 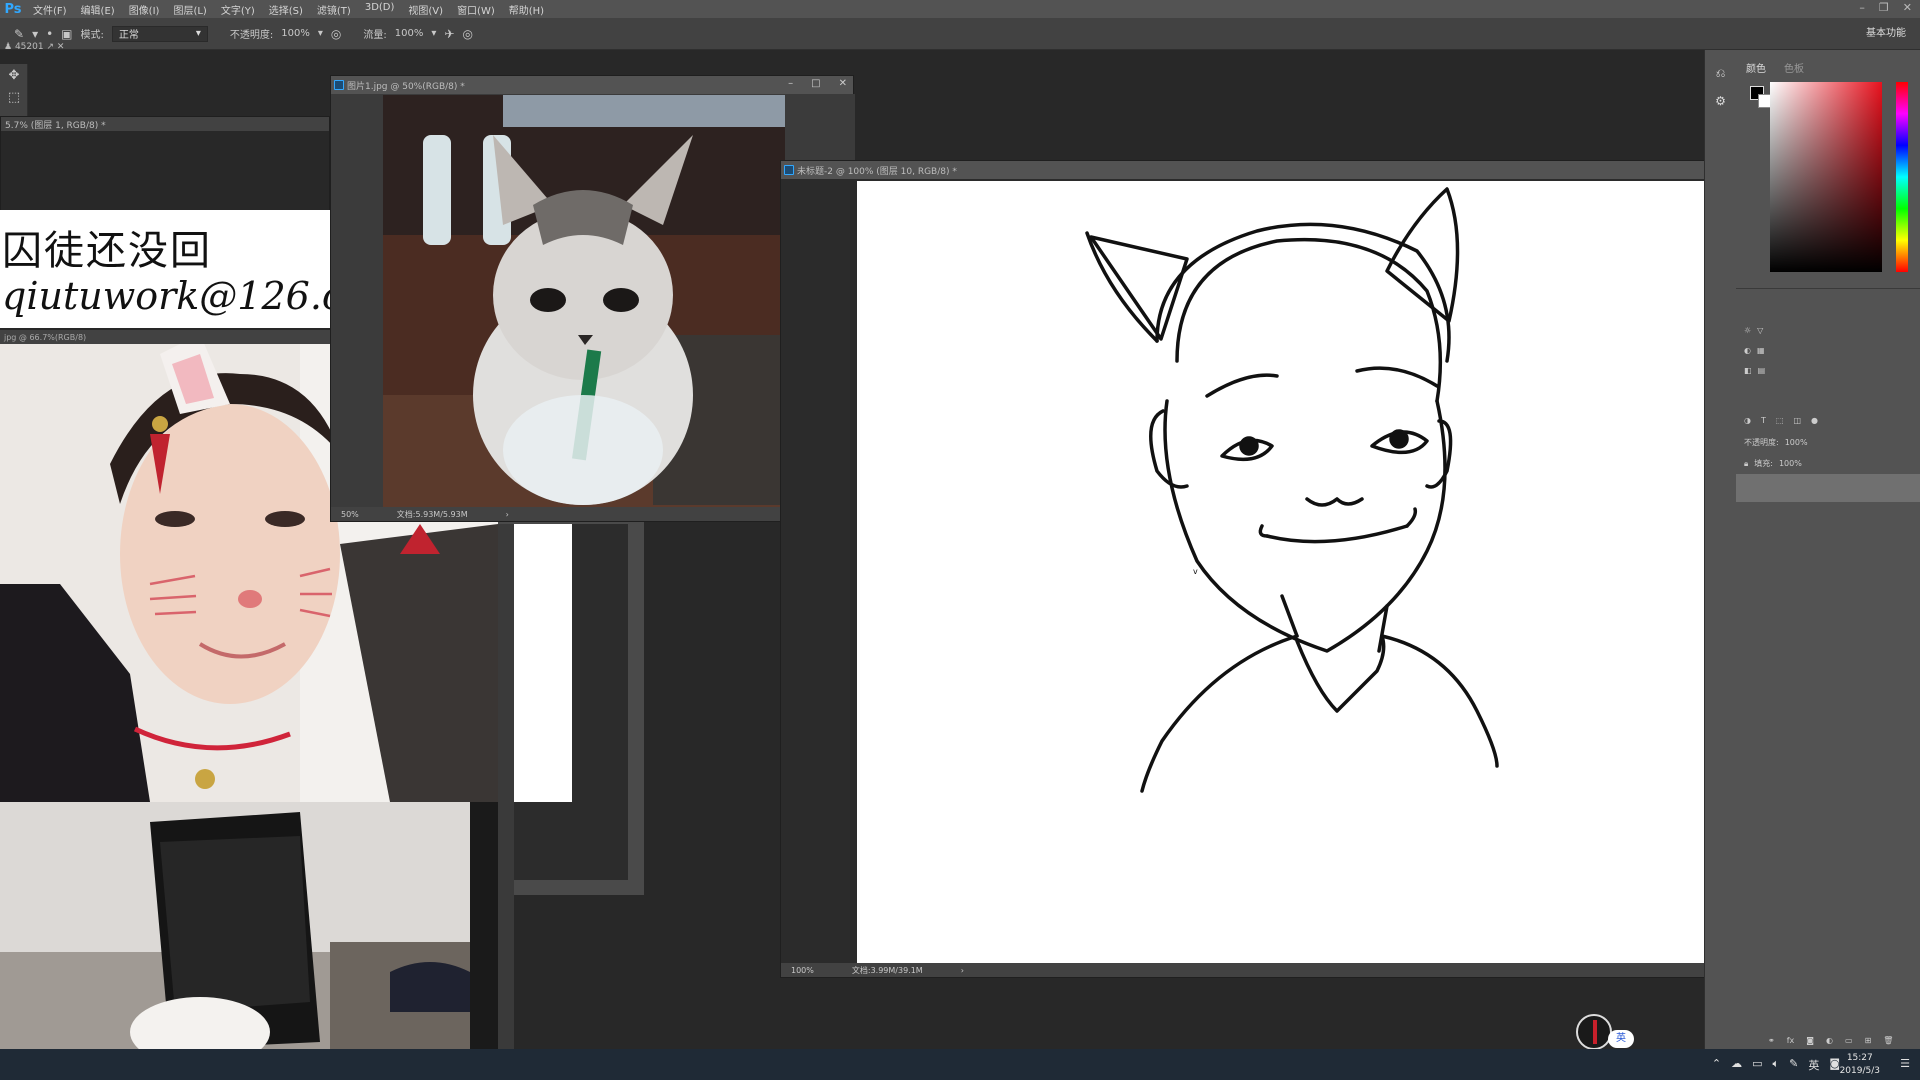 What do you see at coordinates (49, 34) in the screenshot?
I see `brush-preset-icon: •` at bounding box center [49, 34].